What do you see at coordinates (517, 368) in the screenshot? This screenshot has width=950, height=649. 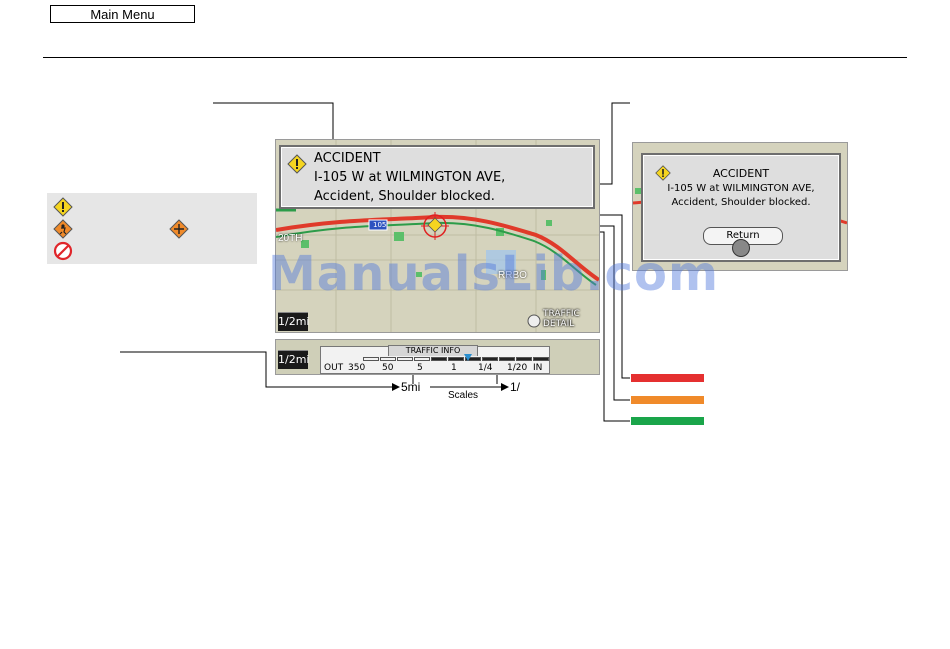 I see `traffic-tick-twentieth: 1/20` at bounding box center [517, 368].